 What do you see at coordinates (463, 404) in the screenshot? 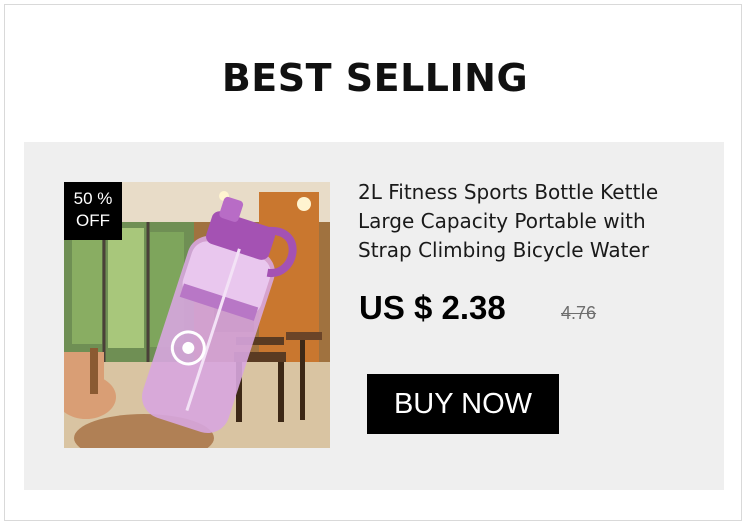
I see `buy-now-button: BUY NOW` at bounding box center [463, 404].